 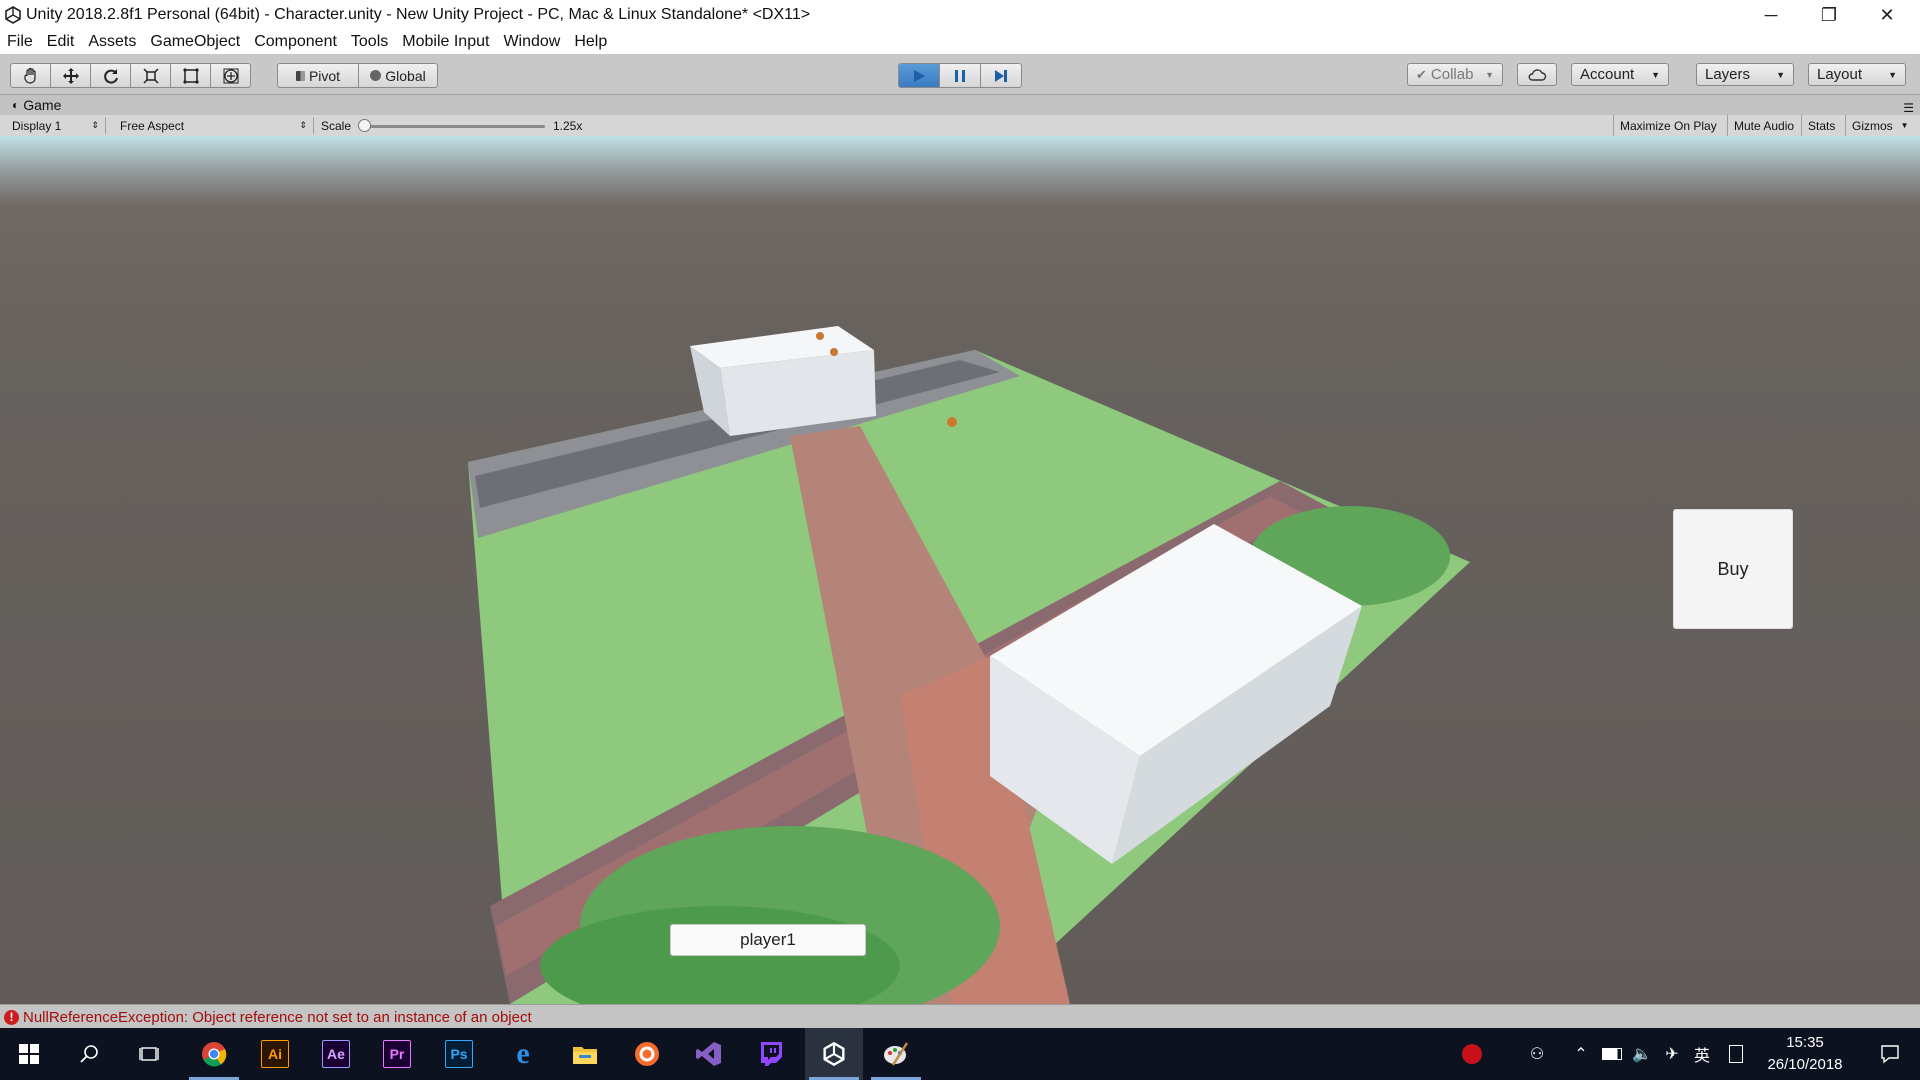 I want to click on ime-icon, so click(x=1736, y=1054).